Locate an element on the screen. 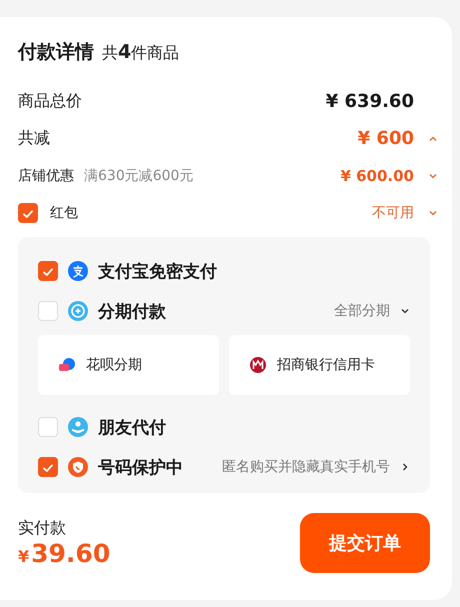 The image size is (460, 607). total-amount: ¥39.60 is located at coordinates (64, 553).